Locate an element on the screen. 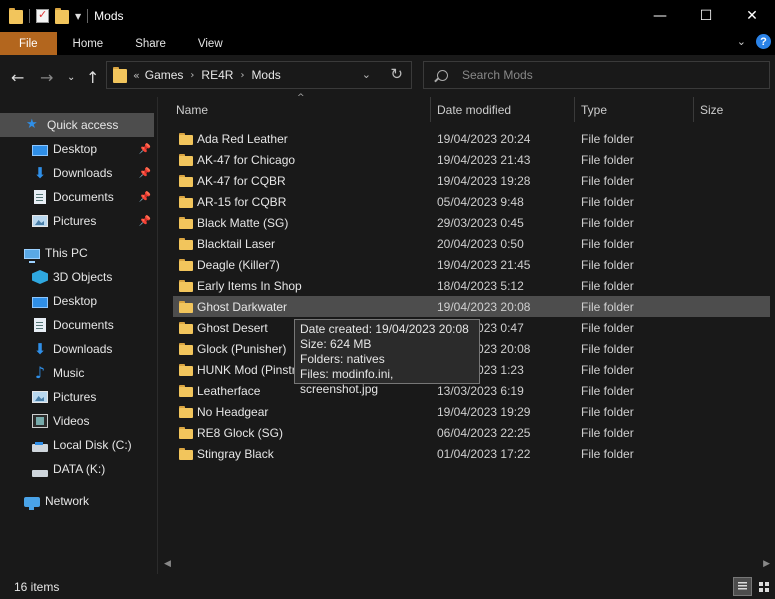 The height and width of the screenshot is (599, 775). sidebar-item-label: Desktop is located at coordinates (75, 301).